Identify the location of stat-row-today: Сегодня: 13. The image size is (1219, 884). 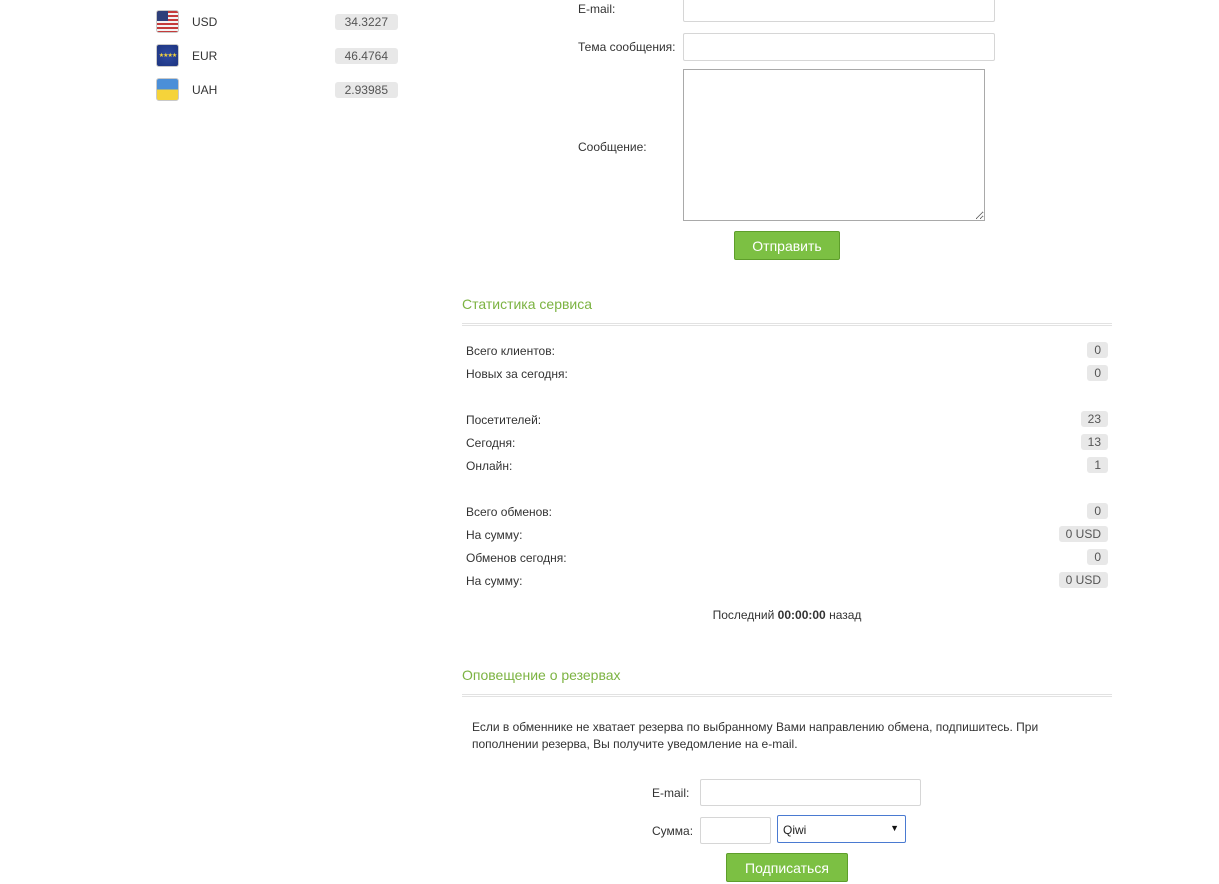
(787, 443).